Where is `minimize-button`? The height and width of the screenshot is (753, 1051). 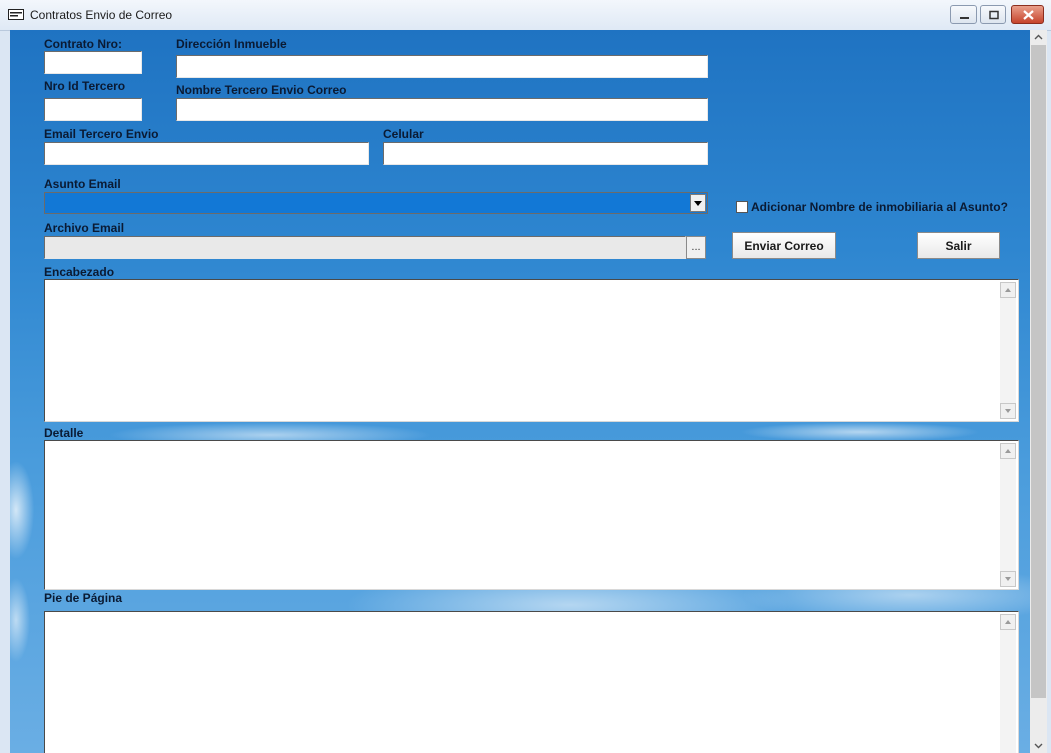 minimize-button is located at coordinates (963, 14).